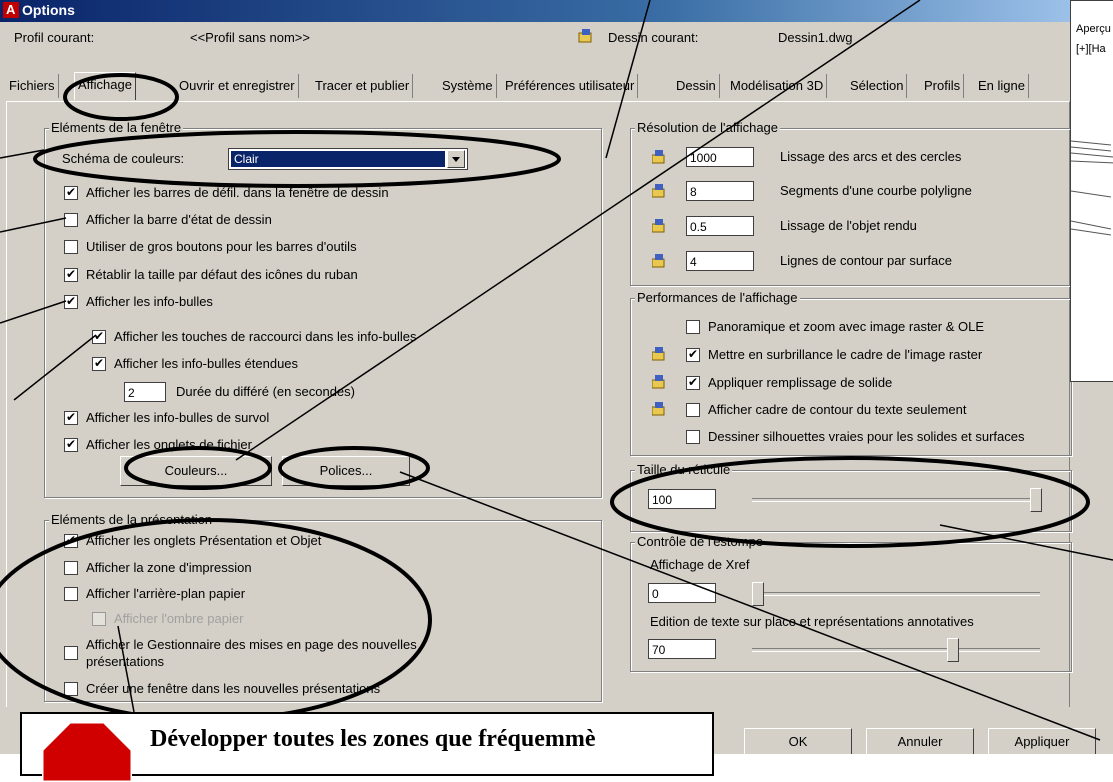 This screenshot has width=1113, height=782. I want to click on option-solid-fill-label: Appliquer remplissage de solide, so click(800, 382).